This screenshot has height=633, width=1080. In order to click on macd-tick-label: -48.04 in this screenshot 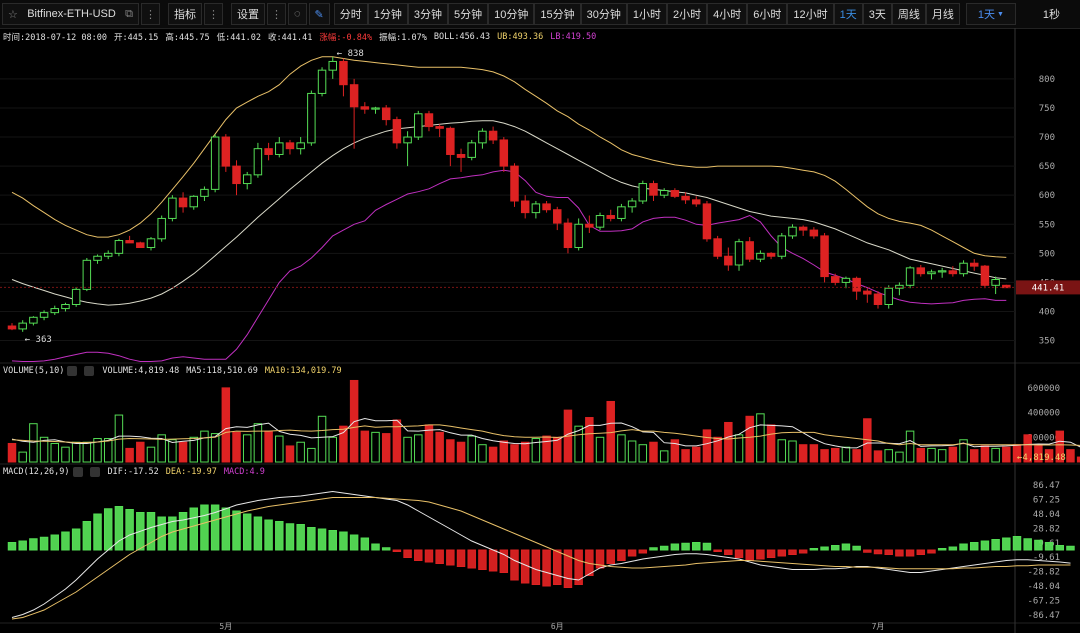, I will do `click(1043, 587)`.